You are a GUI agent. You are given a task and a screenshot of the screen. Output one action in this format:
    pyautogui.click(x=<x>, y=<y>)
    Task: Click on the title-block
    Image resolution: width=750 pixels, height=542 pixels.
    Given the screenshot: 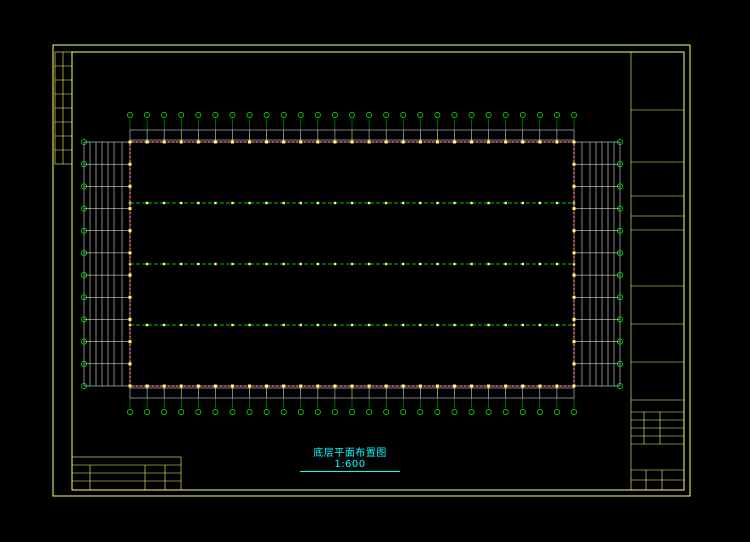 What is the action you would take?
    pyautogui.click(x=657, y=271)
    